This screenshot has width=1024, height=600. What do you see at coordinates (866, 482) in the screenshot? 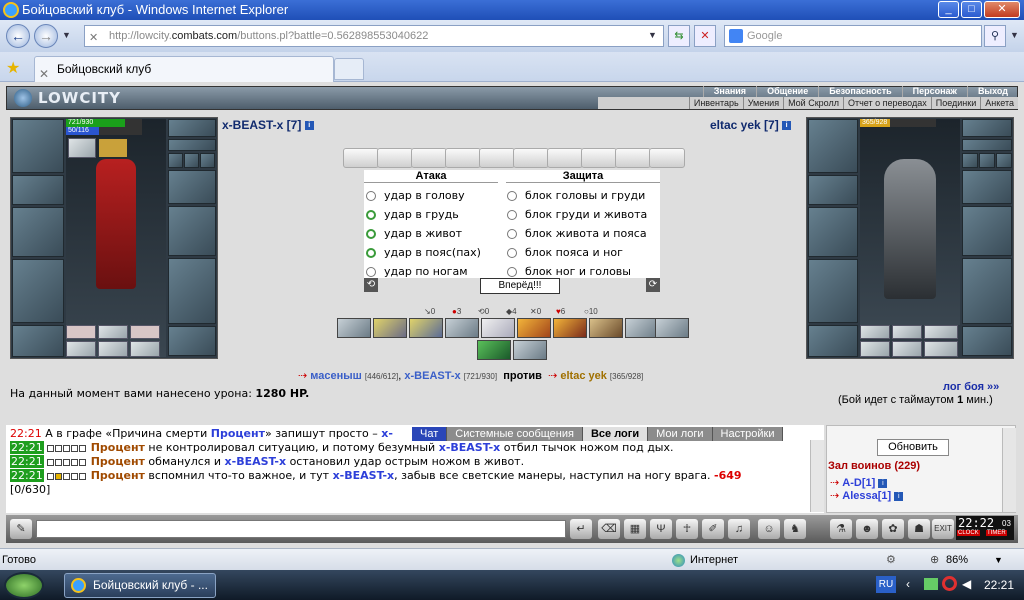
I see `user-item: ⇢ A-D[1] i` at bounding box center [866, 482].